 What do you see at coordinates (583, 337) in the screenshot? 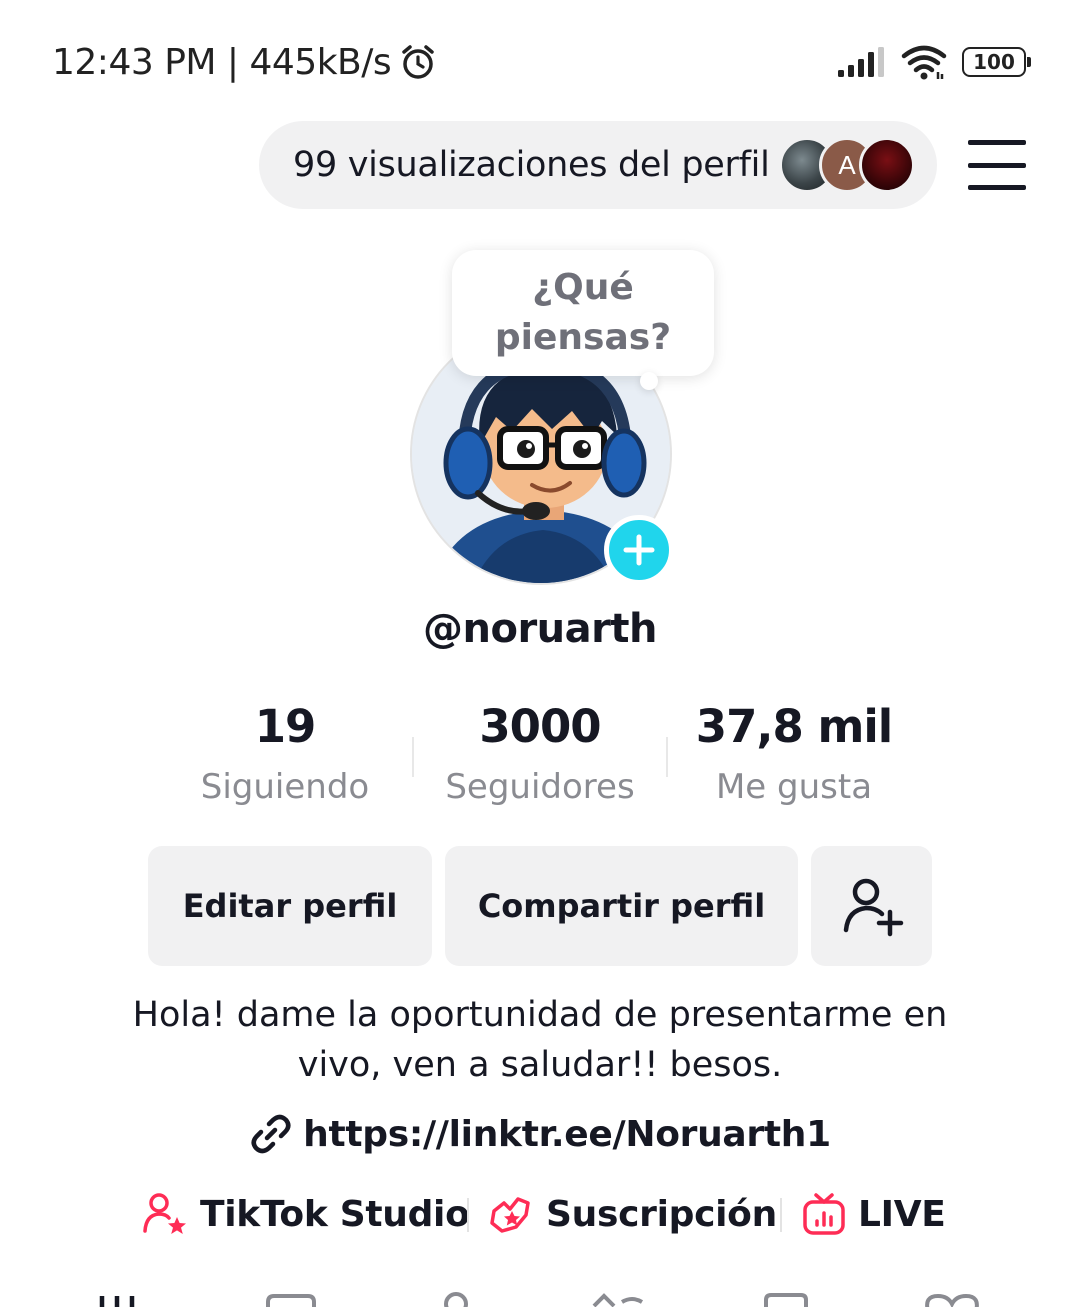
I see `note-bubble-line2: piensas?` at bounding box center [583, 337].